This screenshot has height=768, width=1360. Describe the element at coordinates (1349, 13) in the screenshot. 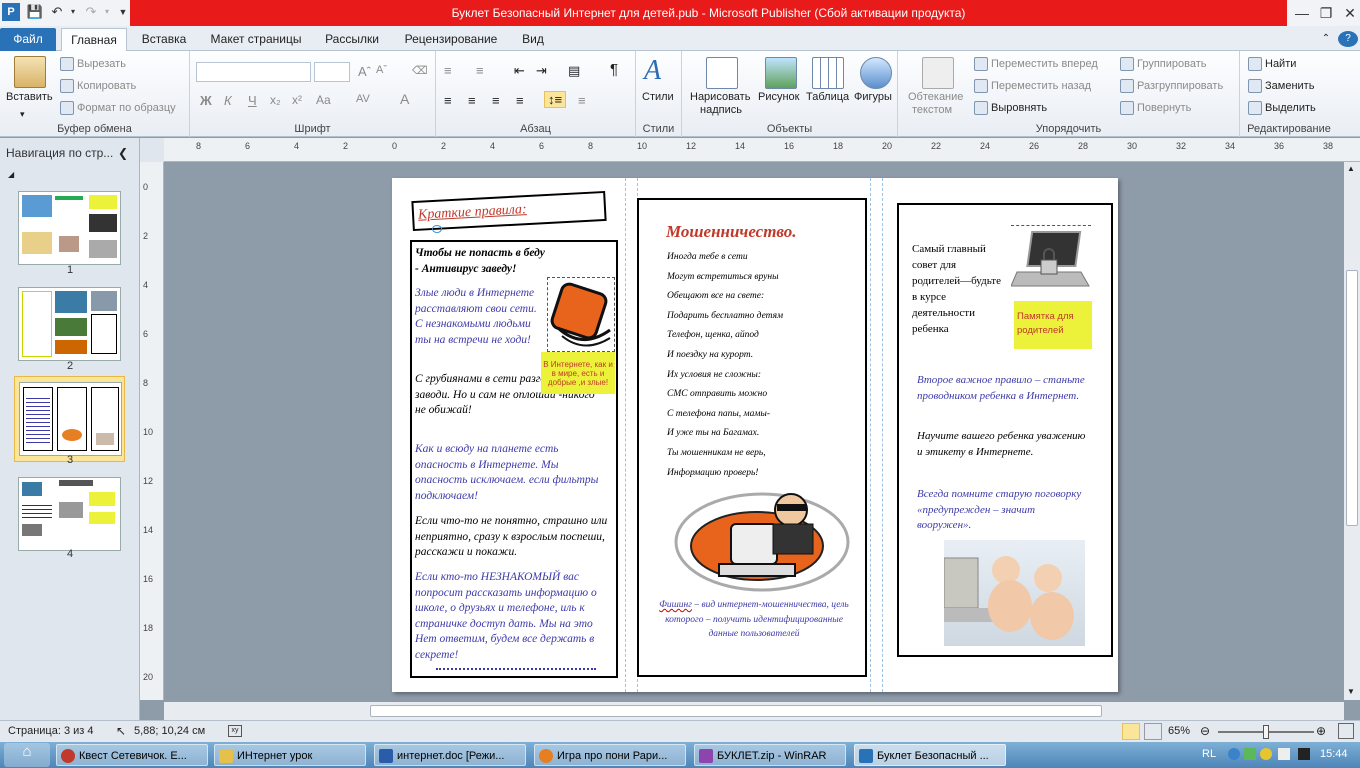

I see `close-icon: ✕` at that location.